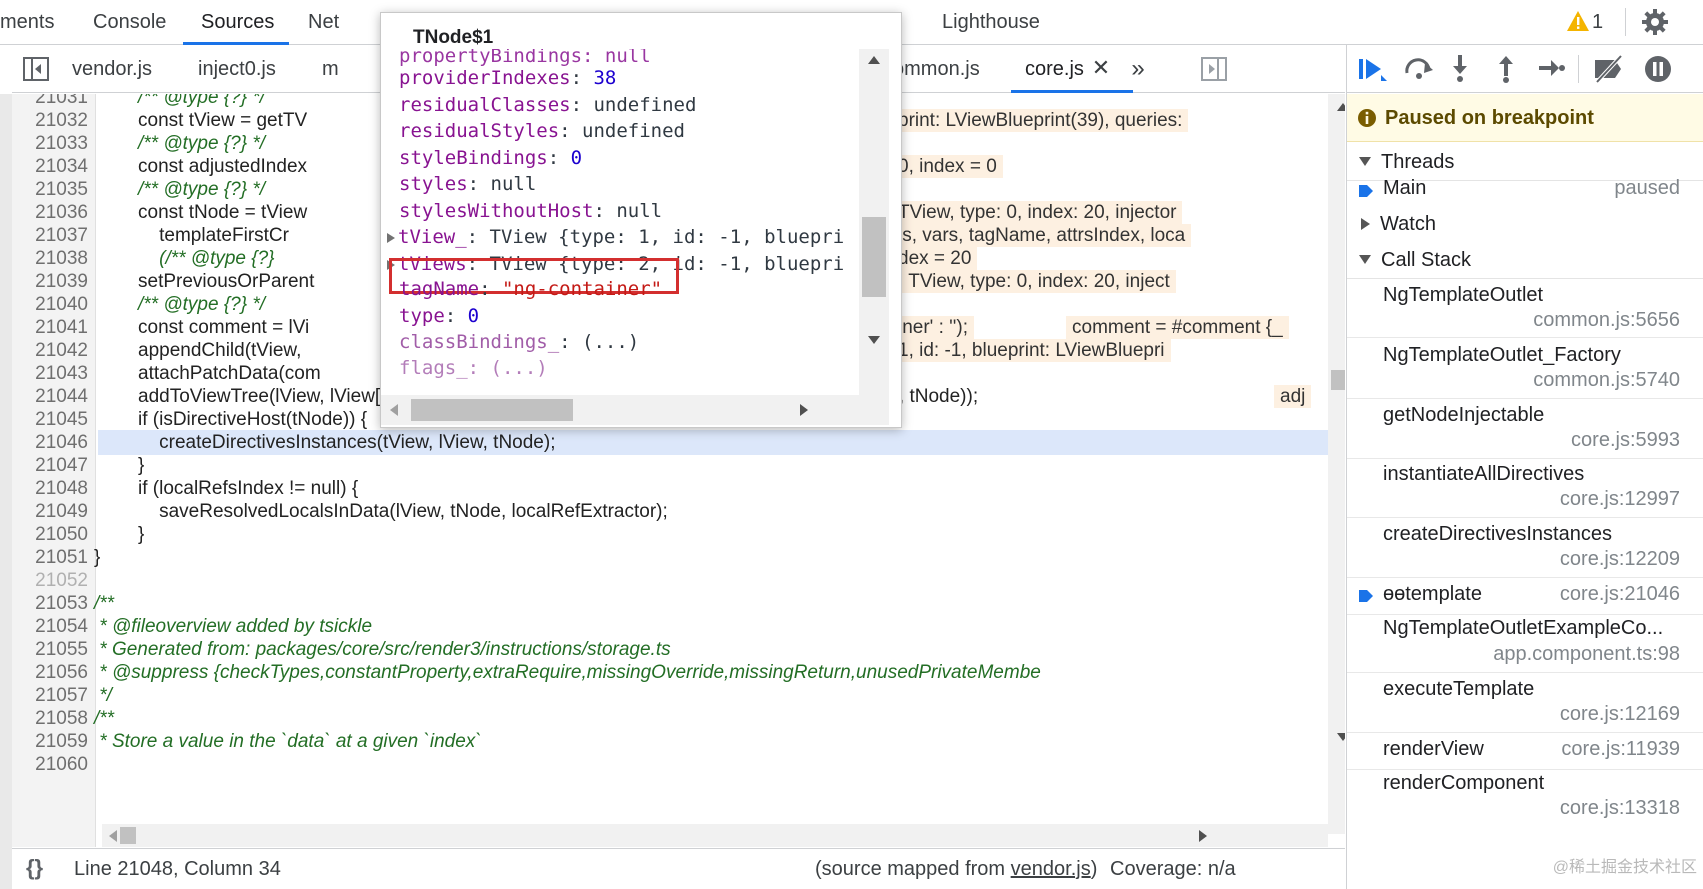 Image resolution: width=1703 pixels, height=889 pixels. I want to click on property-row: residualStyles: undefined, so click(629, 131).